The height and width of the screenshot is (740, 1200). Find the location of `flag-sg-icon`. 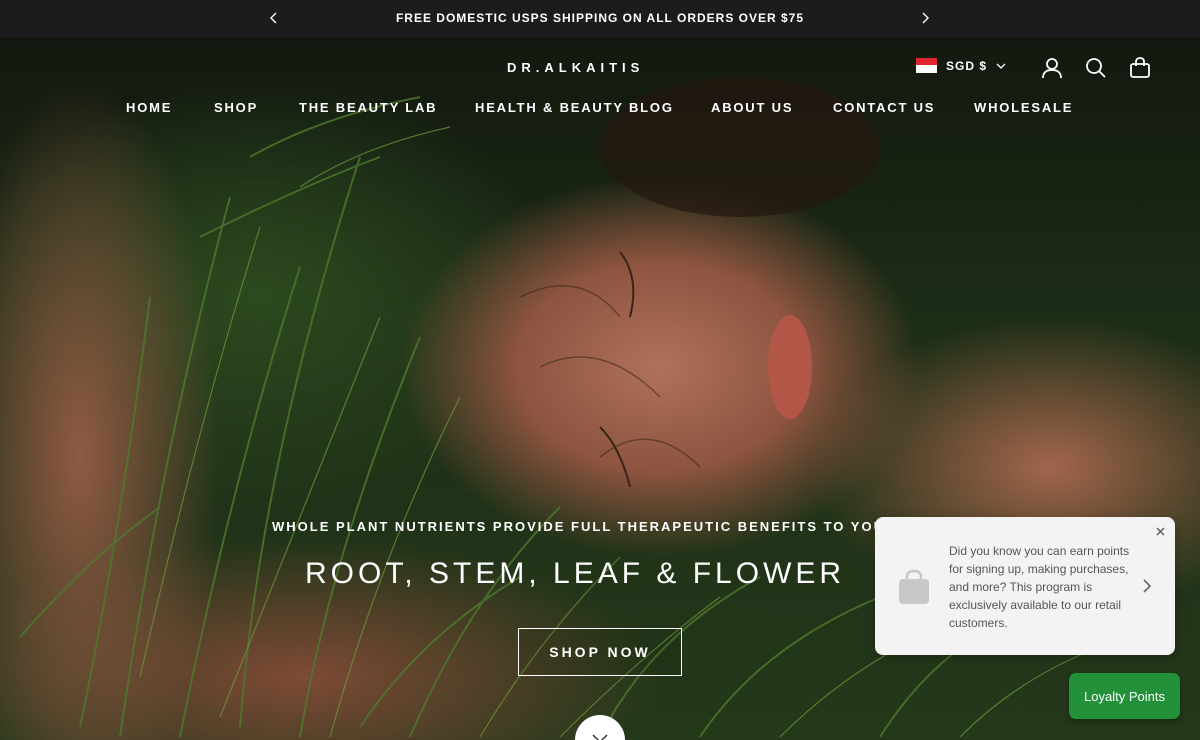

flag-sg-icon is located at coordinates (926, 65).